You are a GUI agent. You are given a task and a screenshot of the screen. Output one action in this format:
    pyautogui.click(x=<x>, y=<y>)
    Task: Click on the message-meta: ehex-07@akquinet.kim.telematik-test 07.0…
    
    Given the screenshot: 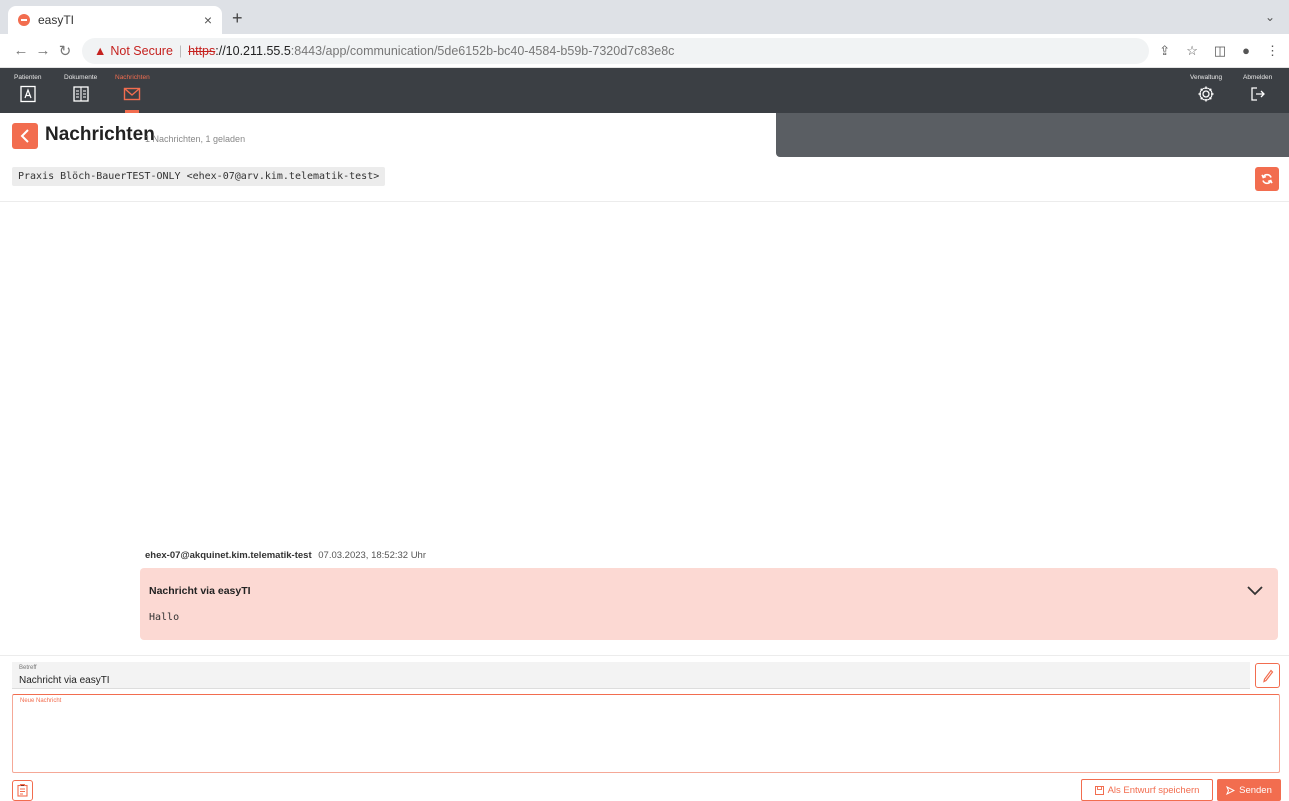 What is the action you would take?
    pyautogui.click(x=285, y=555)
    